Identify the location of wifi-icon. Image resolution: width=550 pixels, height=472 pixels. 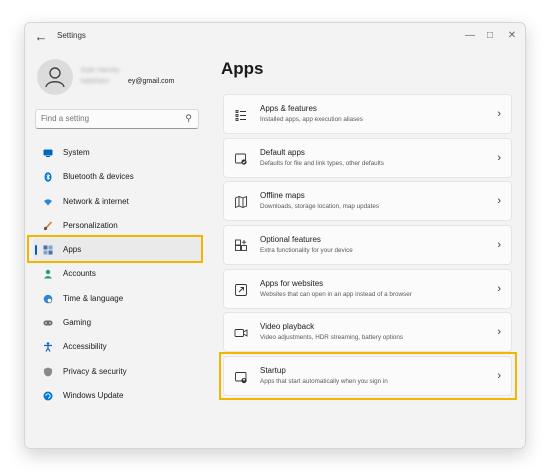
(48, 202).